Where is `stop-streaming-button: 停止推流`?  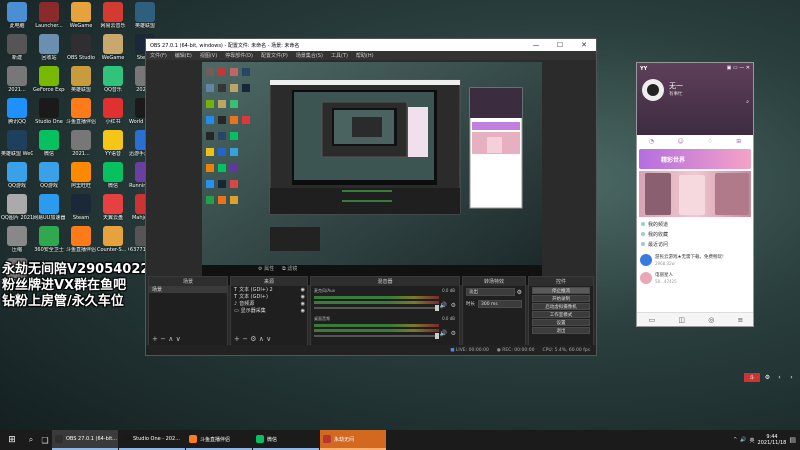 stop-streaming-button: 停止推流 is located at coordinates (561, 290).